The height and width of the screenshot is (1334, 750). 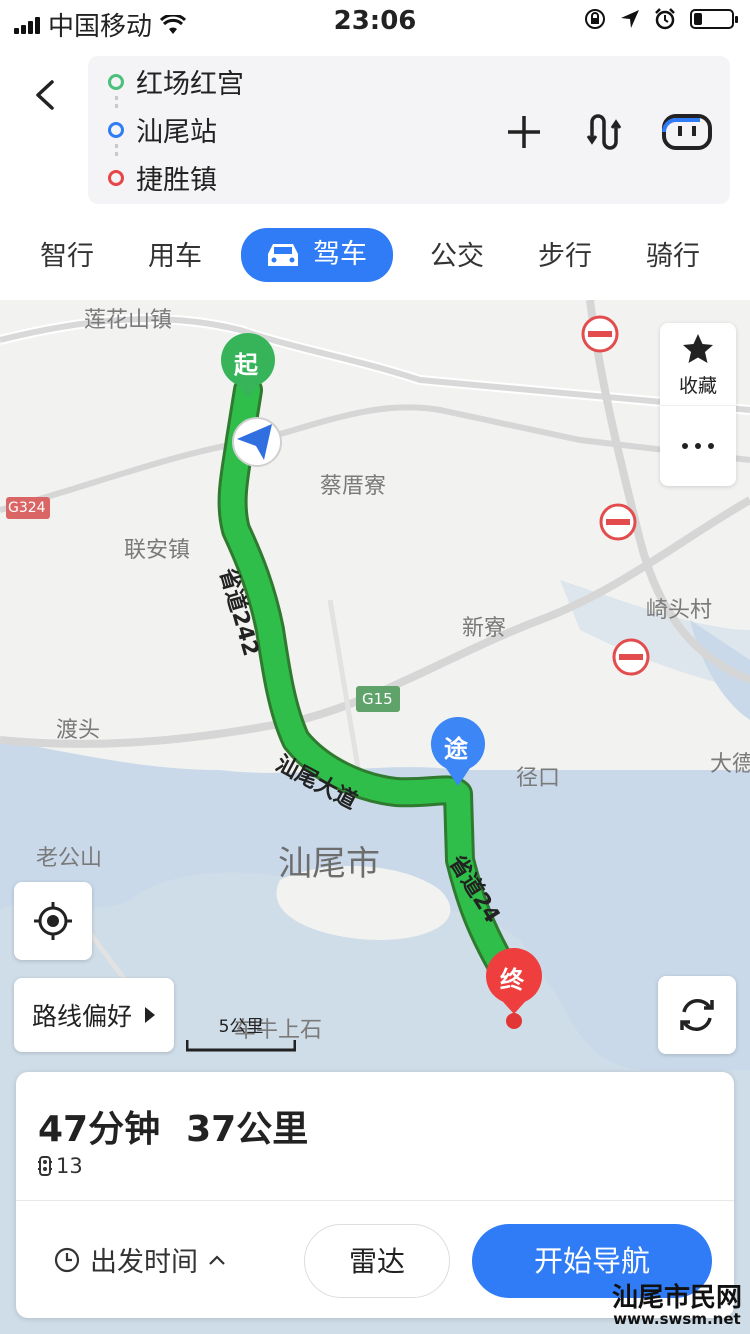 I want to click on tab-transit: 公交, so click(x=457, y=257).